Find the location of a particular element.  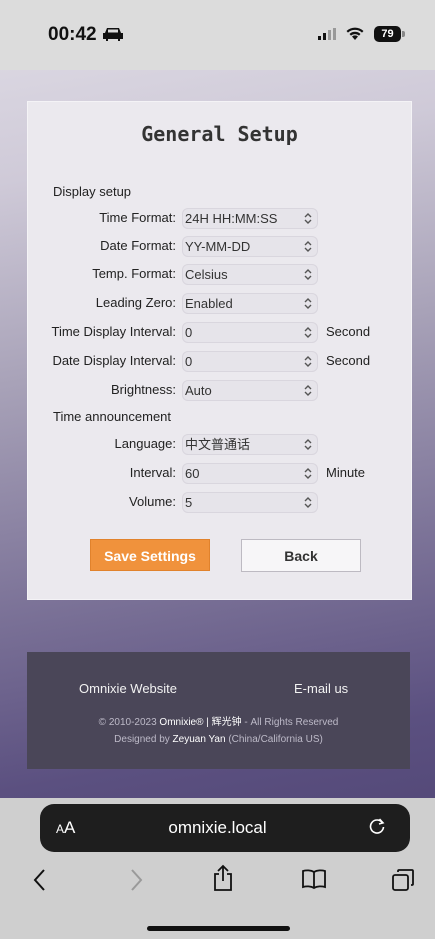

date-display-interval-select: 0 is located at coordinates (250, 361).